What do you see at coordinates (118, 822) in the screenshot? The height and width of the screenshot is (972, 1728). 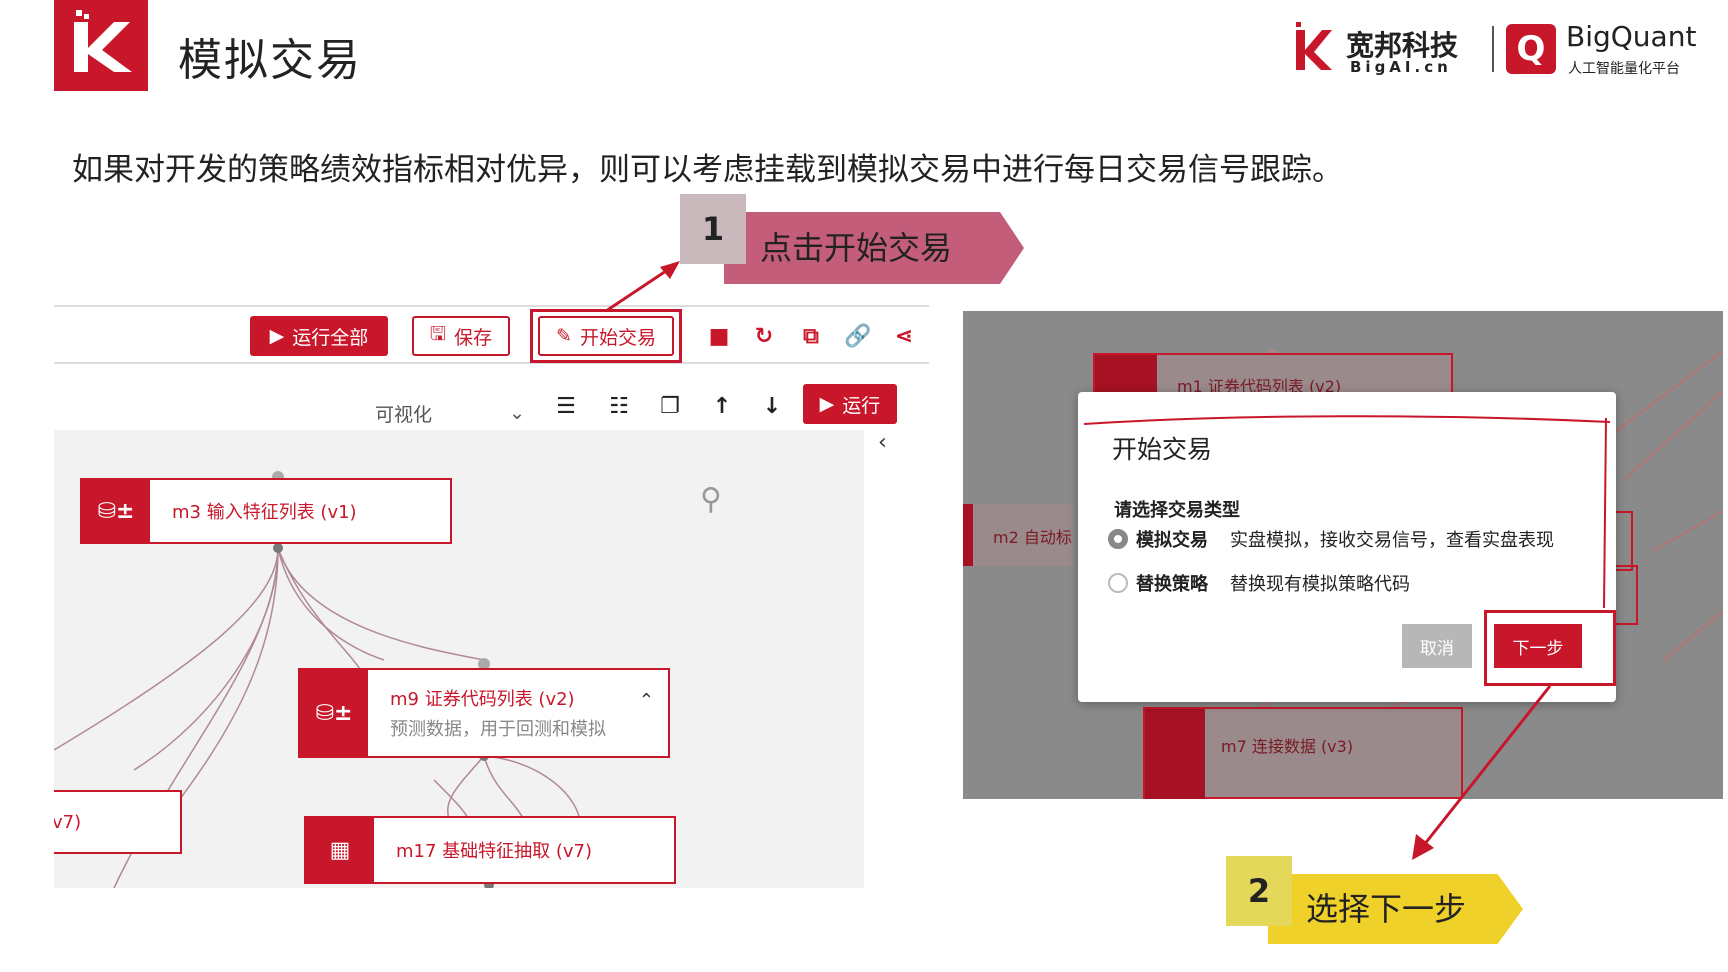 I see `node-partial: v7)` at bounding box center [118, 822].